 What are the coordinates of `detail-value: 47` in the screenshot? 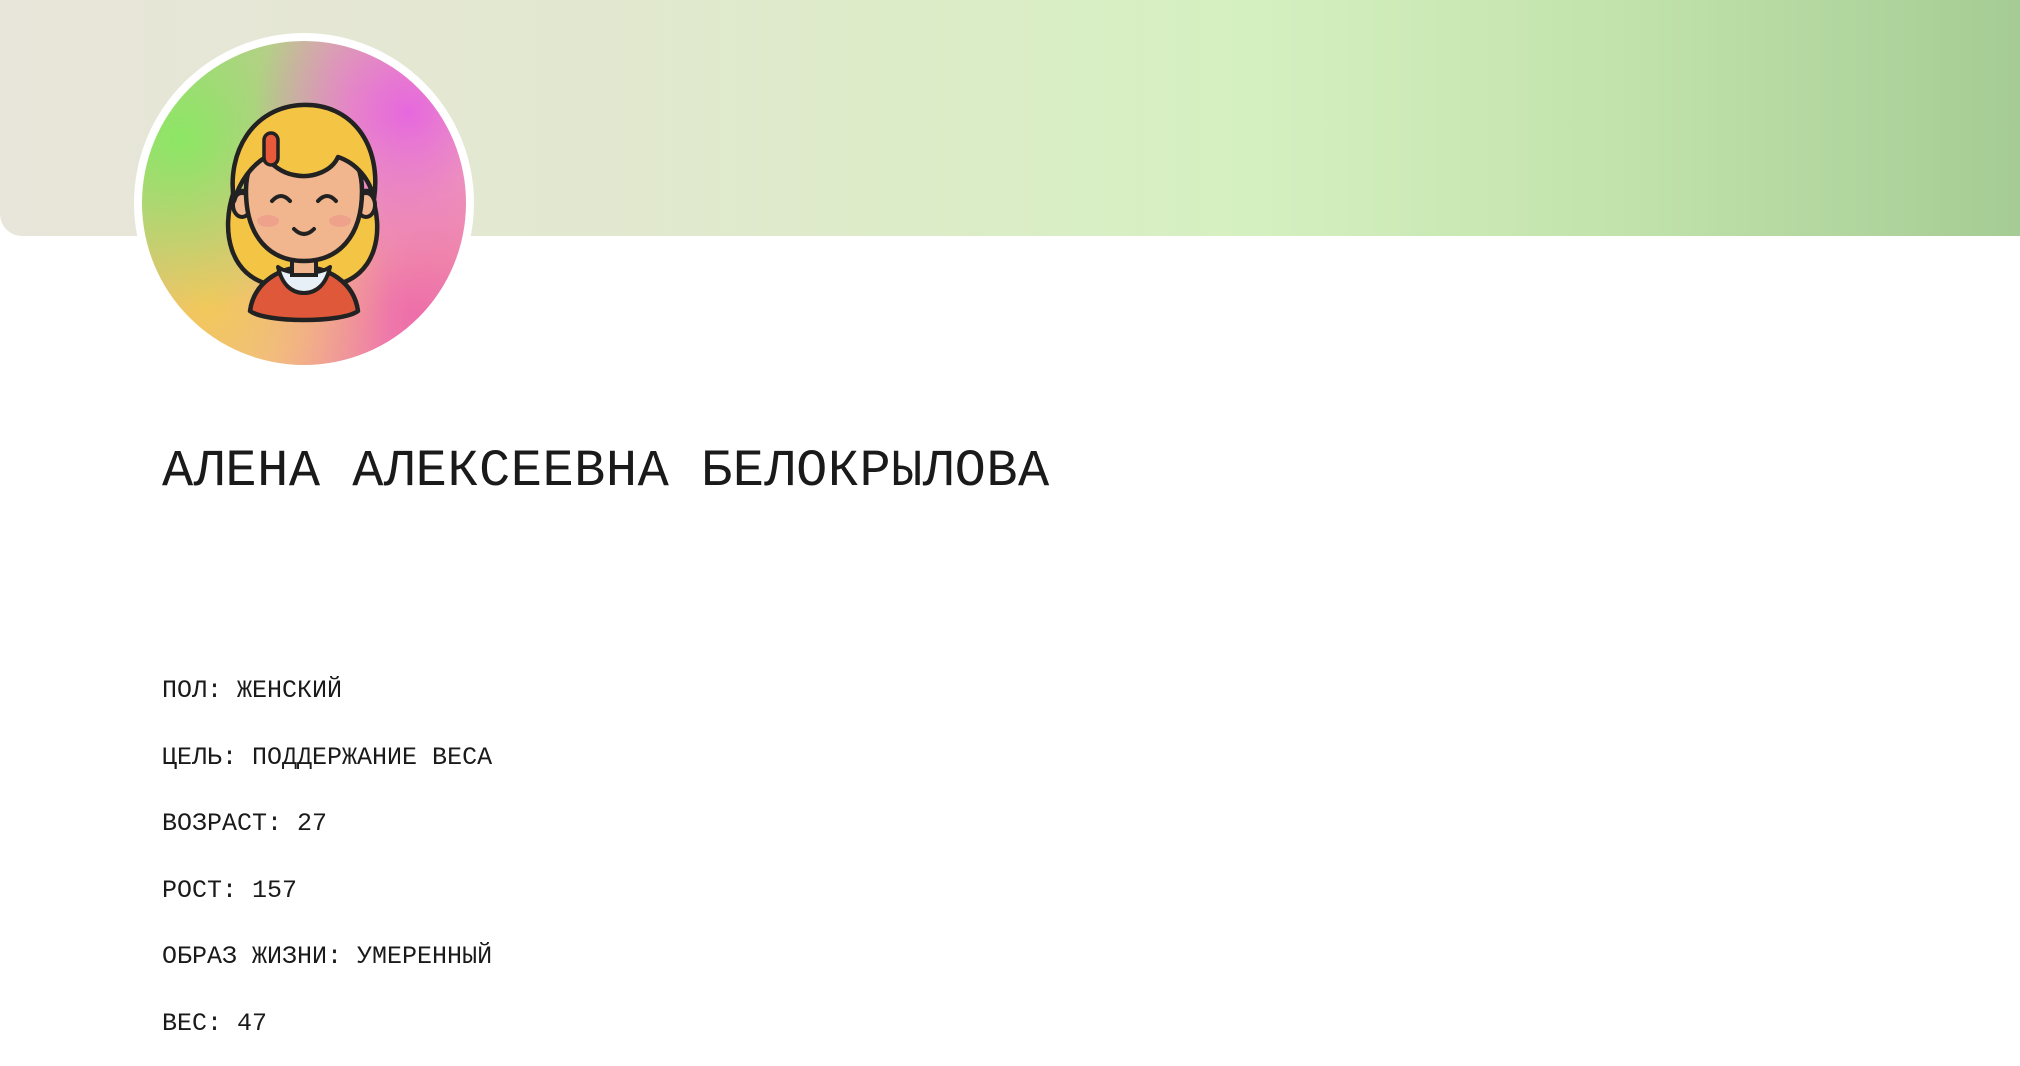 It's located at (252, 1023).